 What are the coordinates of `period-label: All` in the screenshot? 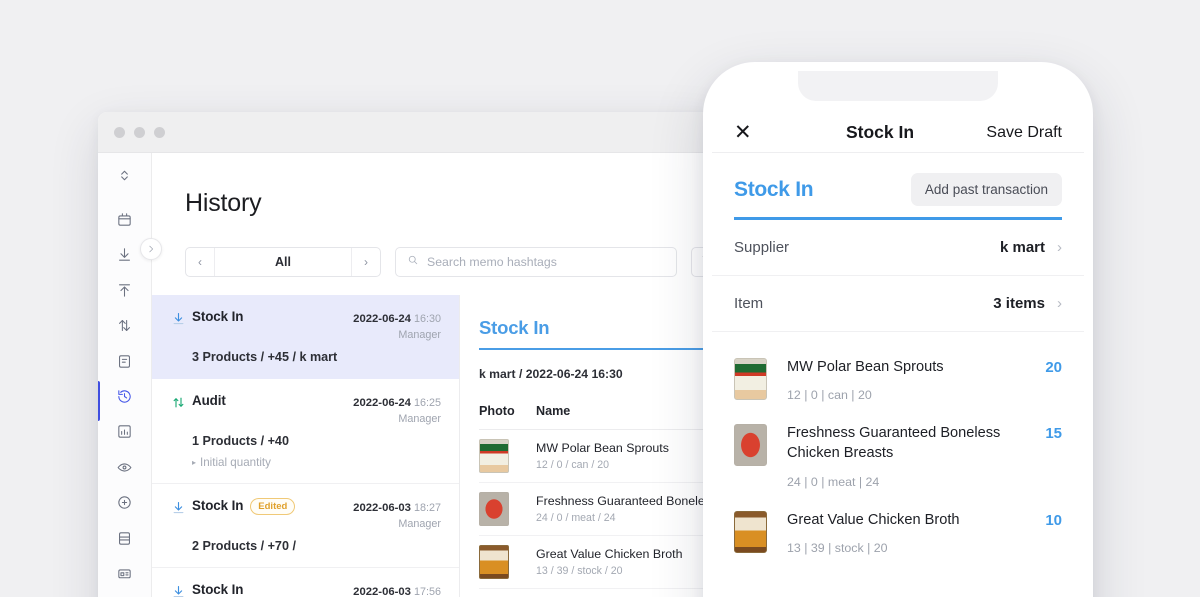 It's located at (283, 262).